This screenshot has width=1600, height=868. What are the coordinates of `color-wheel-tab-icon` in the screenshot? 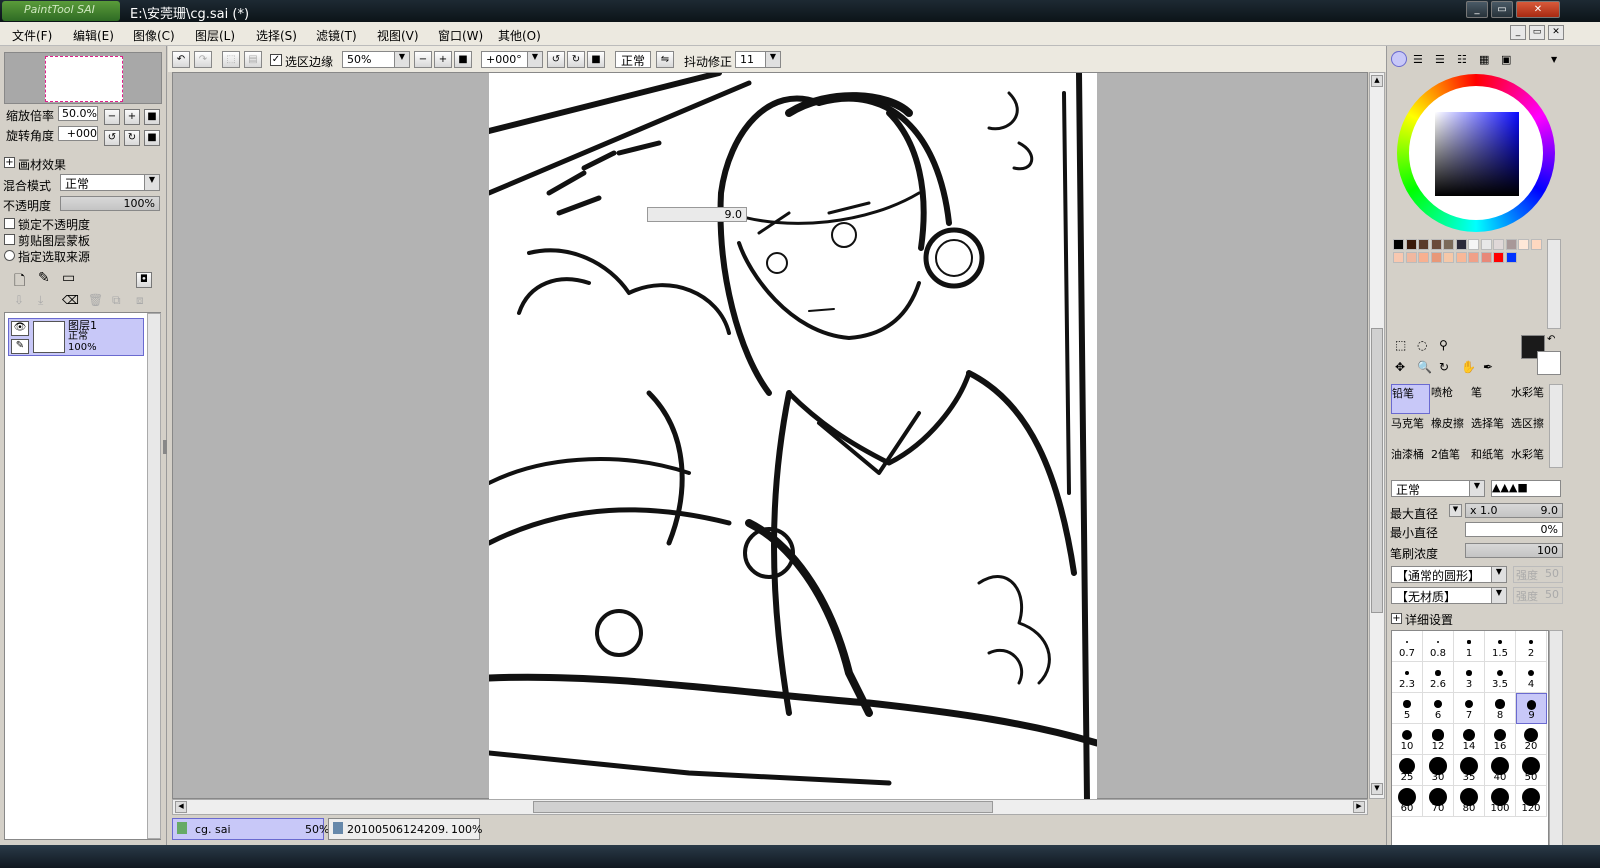 It's located at (1399, 59).